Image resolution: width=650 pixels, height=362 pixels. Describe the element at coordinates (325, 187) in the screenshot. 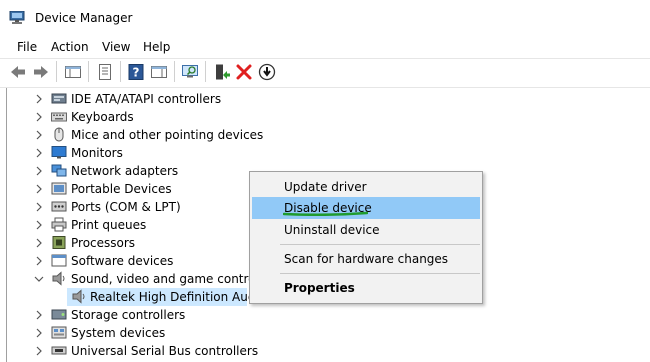

I see `context-menu-label: Update driver` at that location.